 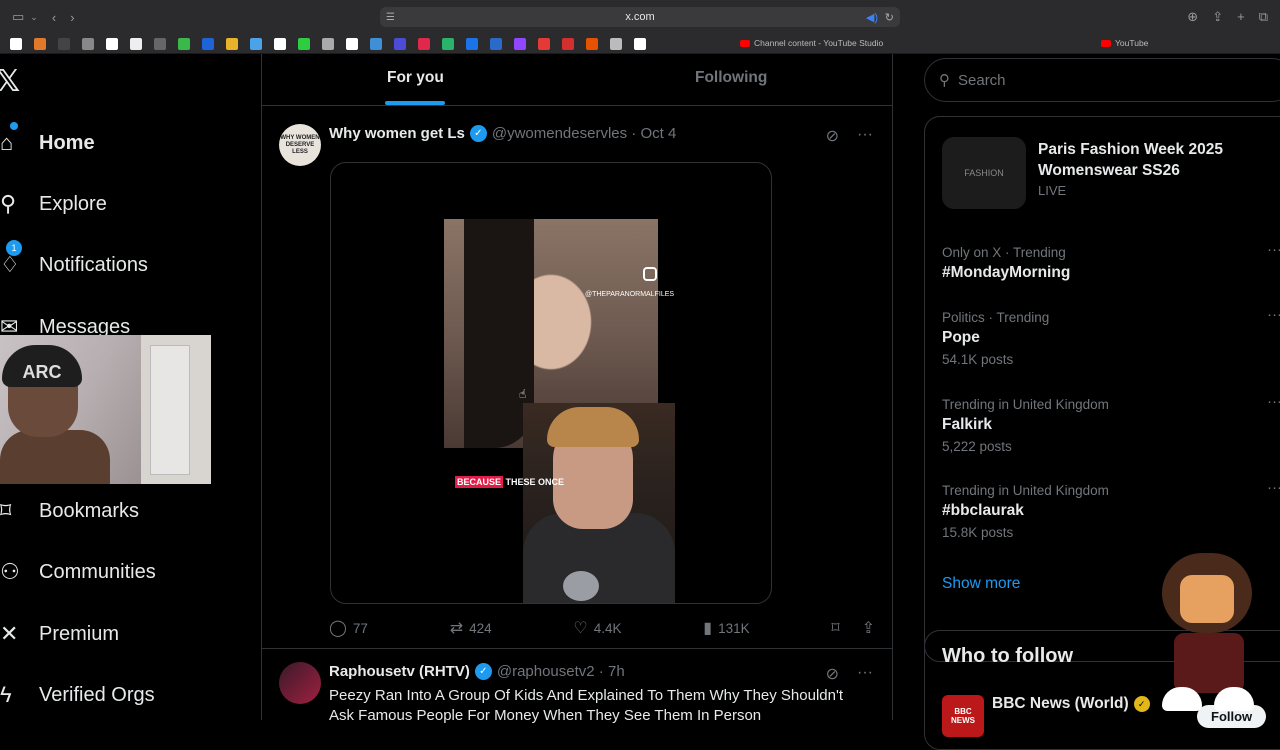 What do you see at coordinates (658, 133) in the screenshot?
I see `tweet-time: Oct 4` at bounding box center [658, 133].